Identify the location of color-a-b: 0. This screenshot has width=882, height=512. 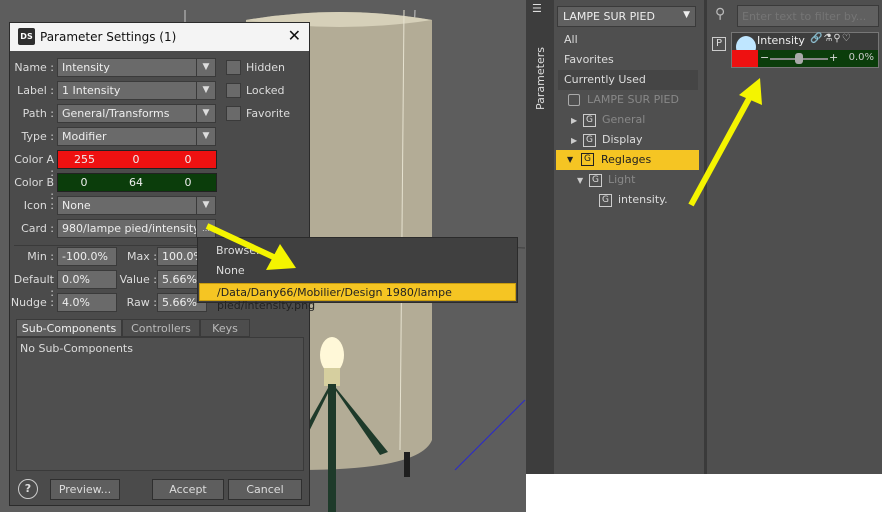
(188, 159).